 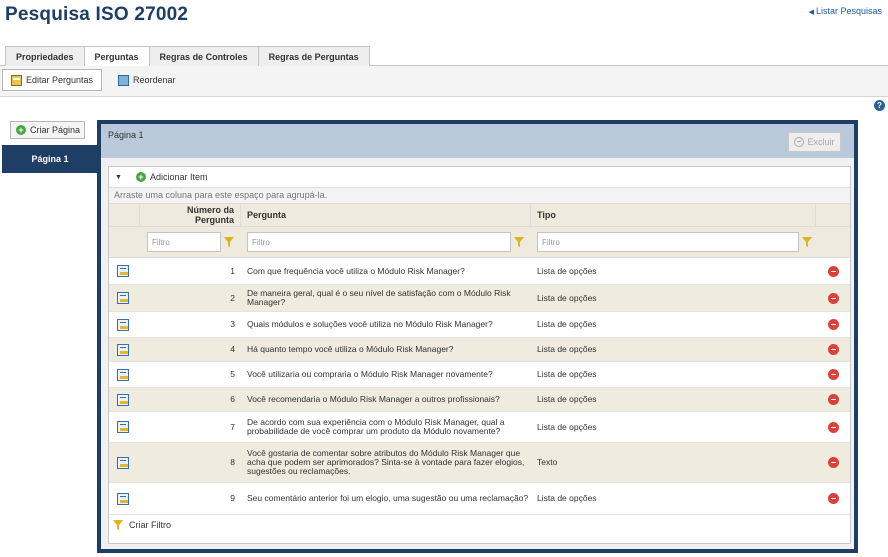 I want to click on back-arrow-icon: ◀, so click(x=811, y=12).